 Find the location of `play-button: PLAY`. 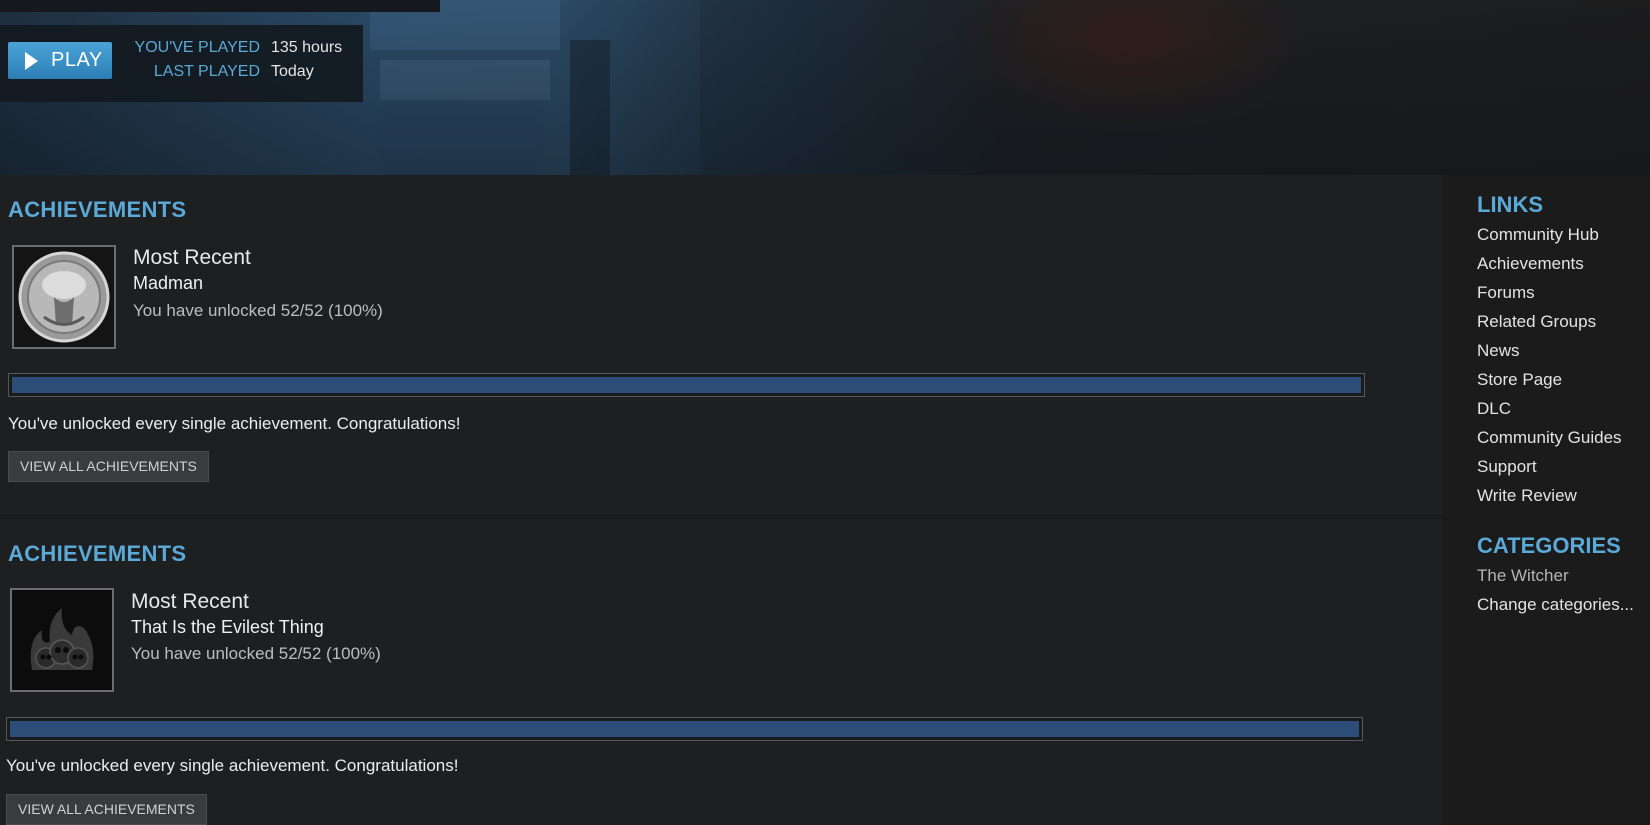

play-button: PLAY is located at coordinates (60, 60).